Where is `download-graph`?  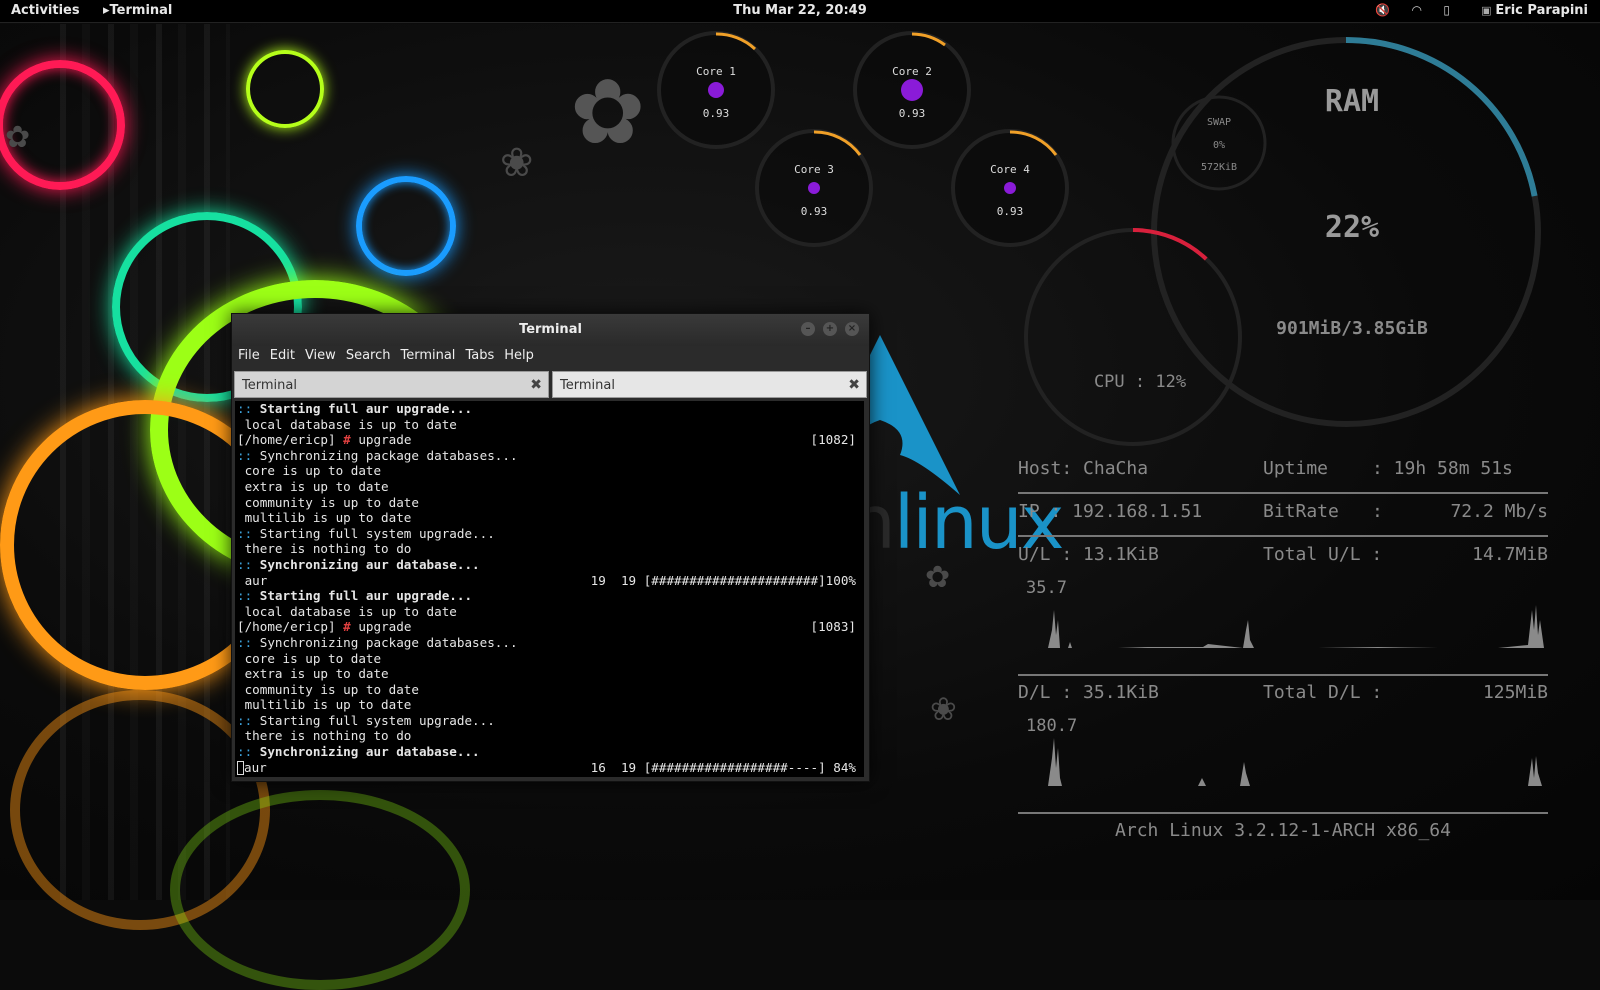
download-graph is located at coordinates (1283, 762).